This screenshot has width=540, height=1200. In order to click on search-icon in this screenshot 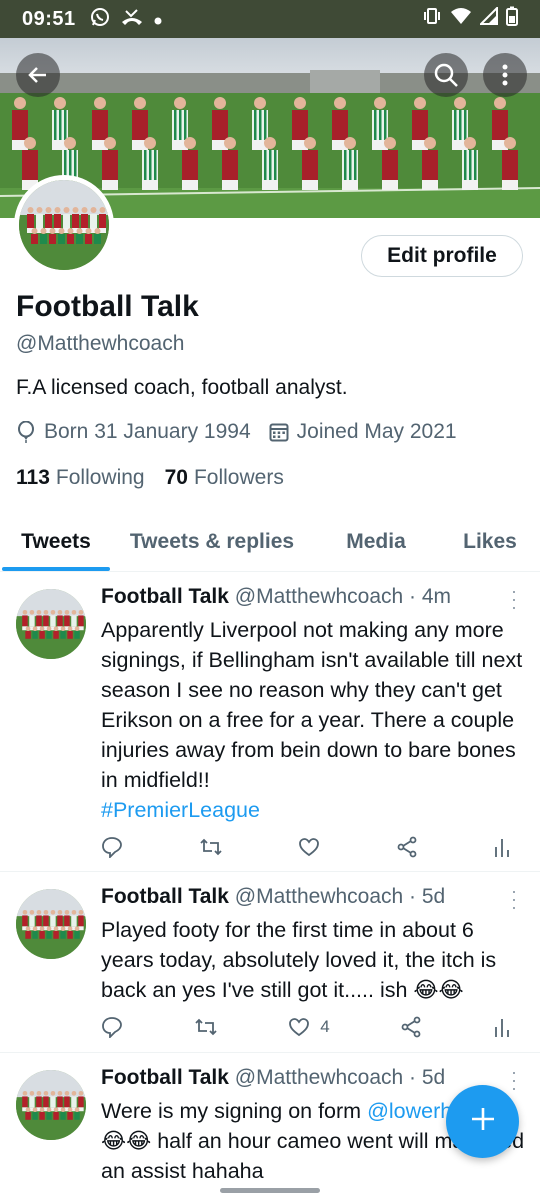, I will do `click(446, 75)`.